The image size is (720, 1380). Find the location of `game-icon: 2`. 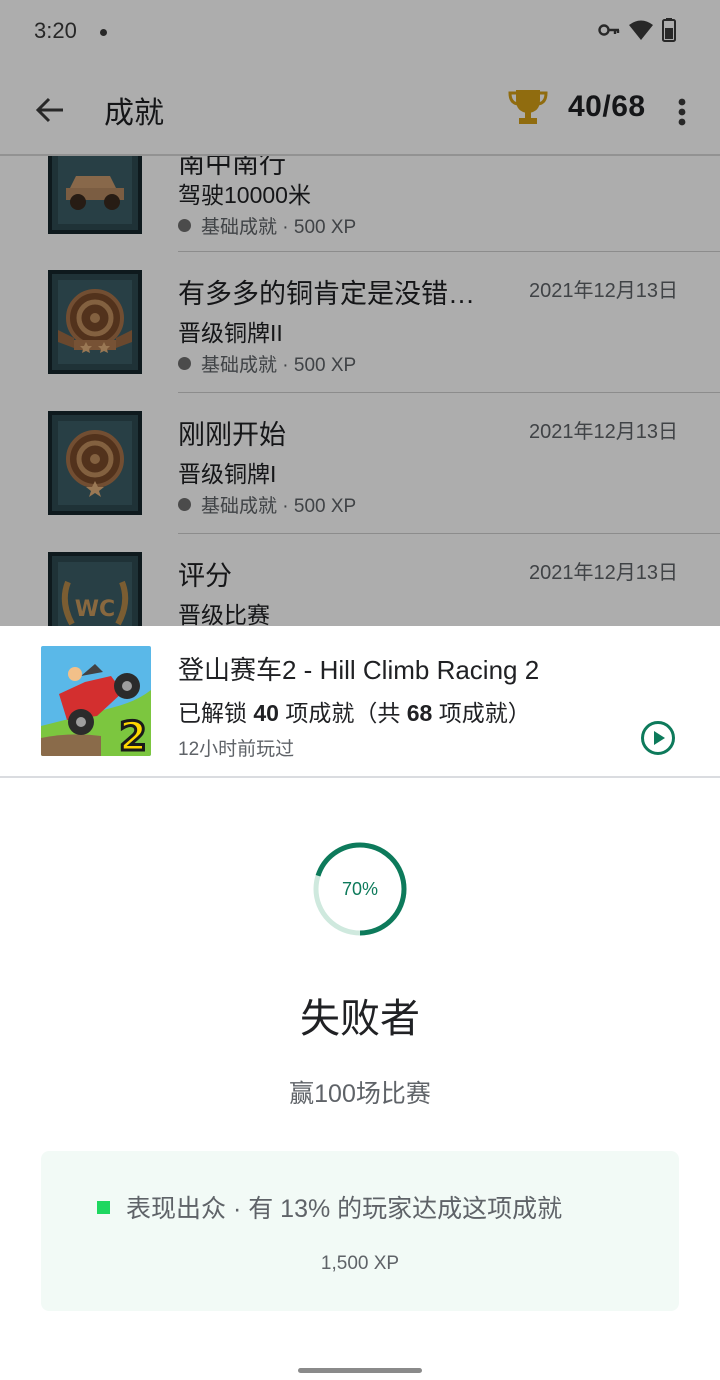

game-icon: 2 is located at coordinates (96, 701).